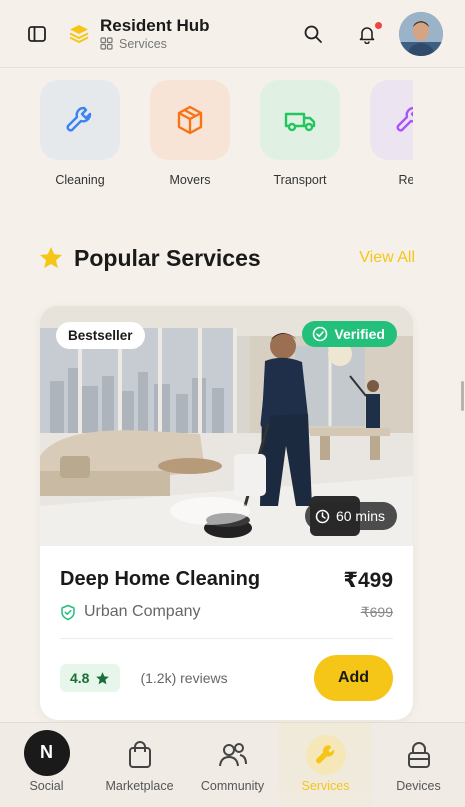 The image size is (465, 807). I want to click on box-icon, so click(190, 120).